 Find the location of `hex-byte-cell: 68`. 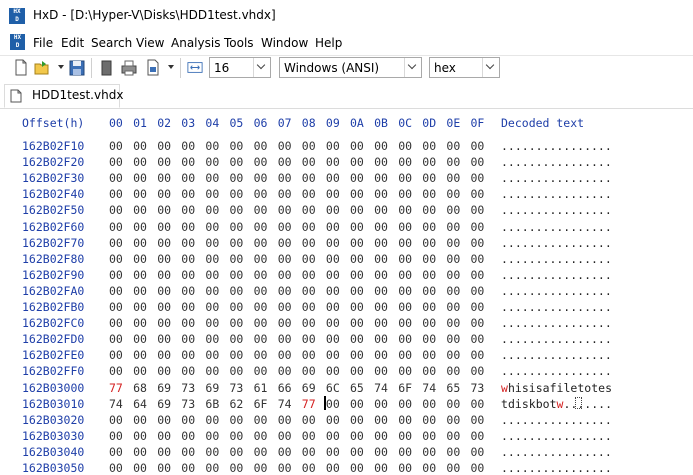

hex-byte-cell: 68 is located at coordinates (140, 388).